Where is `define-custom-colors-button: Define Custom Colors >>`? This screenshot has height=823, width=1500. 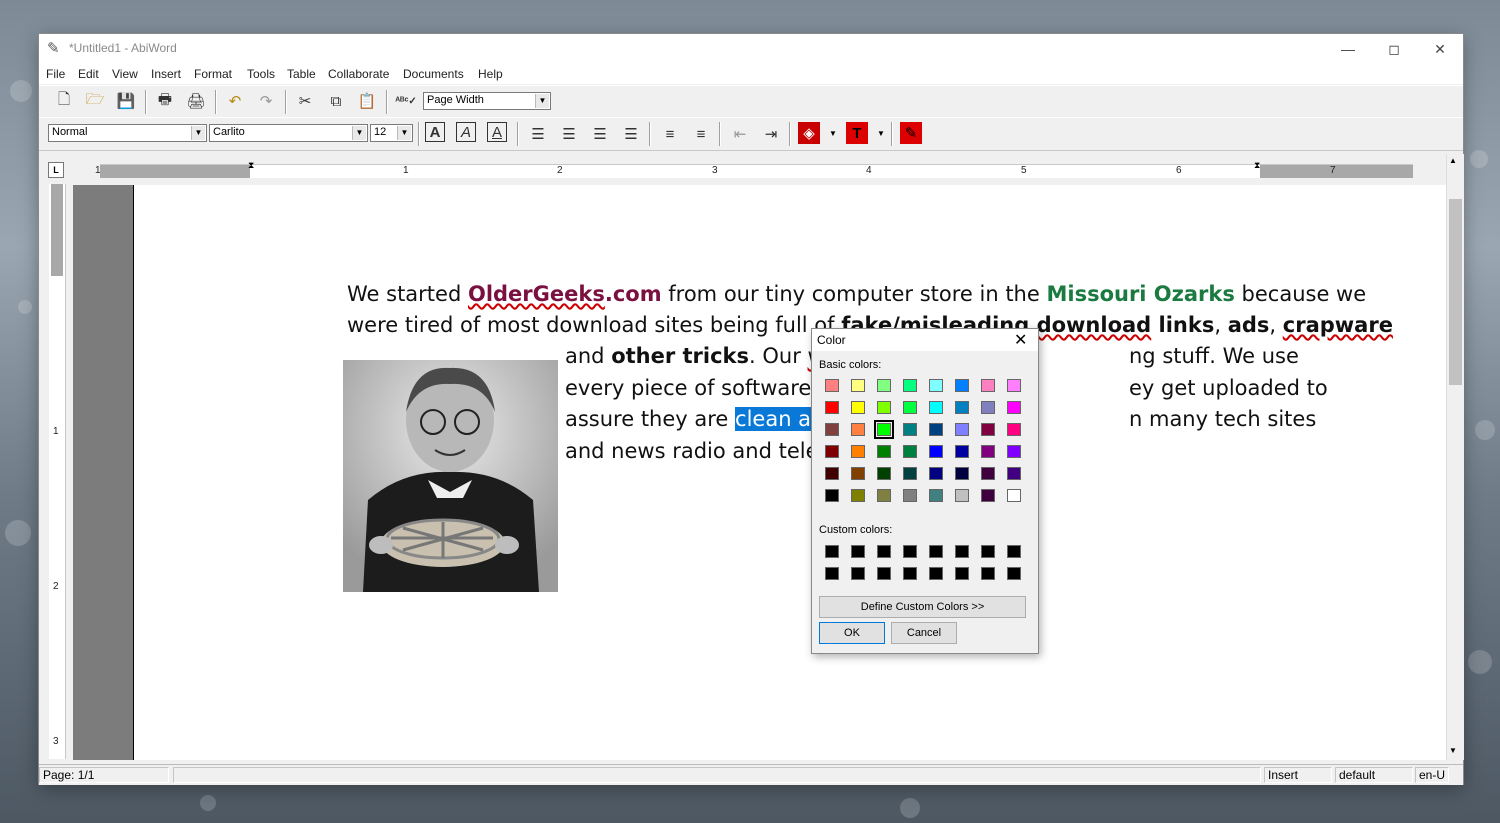 define-custom-colors-button: Define Custom Colors >> is located at coordinates (922, 607).